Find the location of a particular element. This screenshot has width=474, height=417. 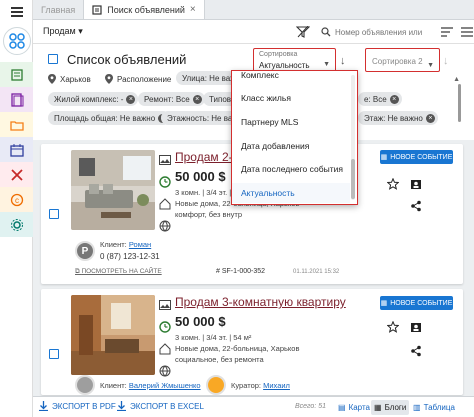

toolbar: Продам ▾ is located at coordinates (253, 32).